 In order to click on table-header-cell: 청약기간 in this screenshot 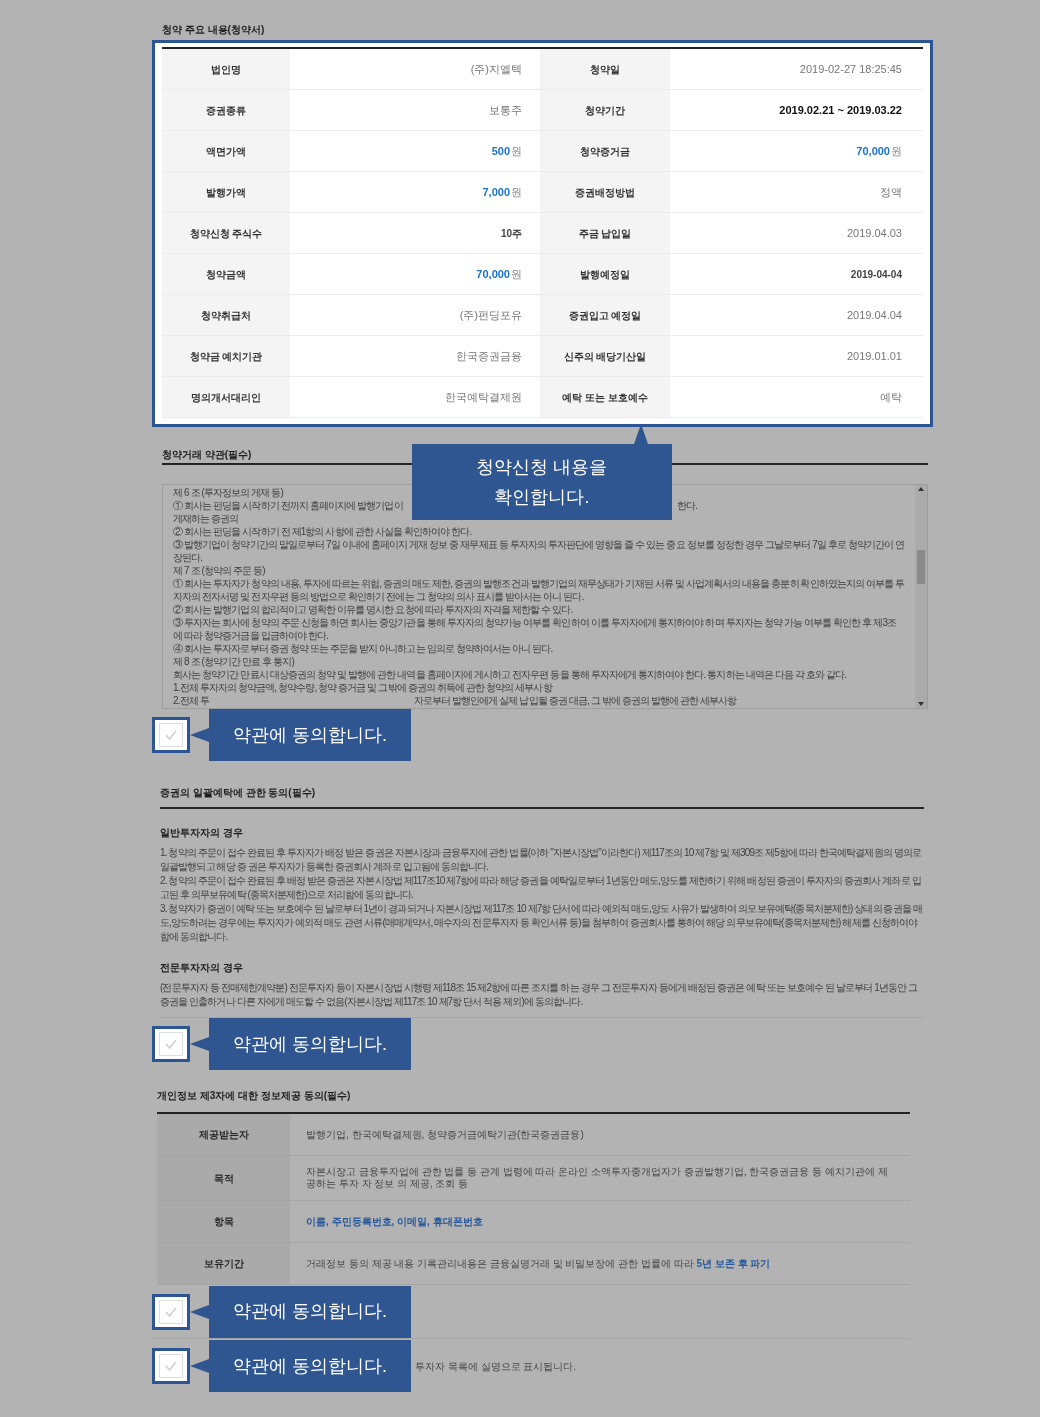, I will do `click(605, 110)`.